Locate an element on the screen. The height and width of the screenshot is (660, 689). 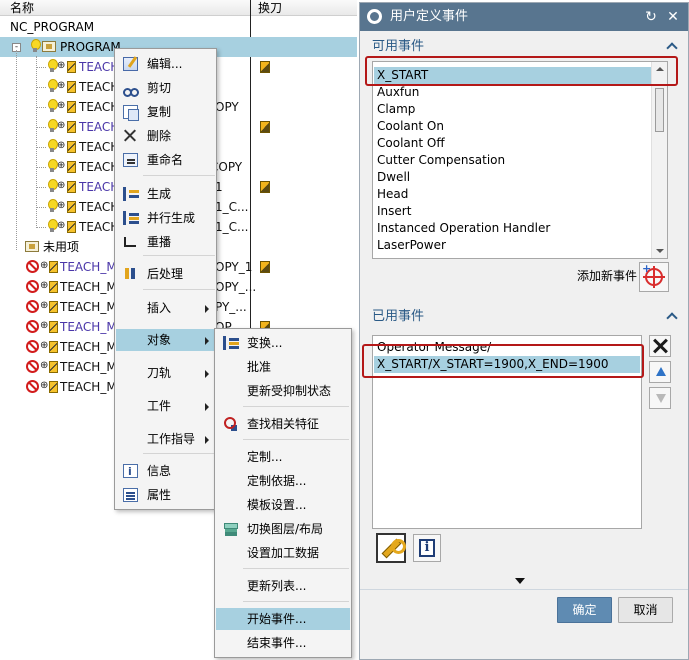
information-button: i is located at coordinates (427, 548).